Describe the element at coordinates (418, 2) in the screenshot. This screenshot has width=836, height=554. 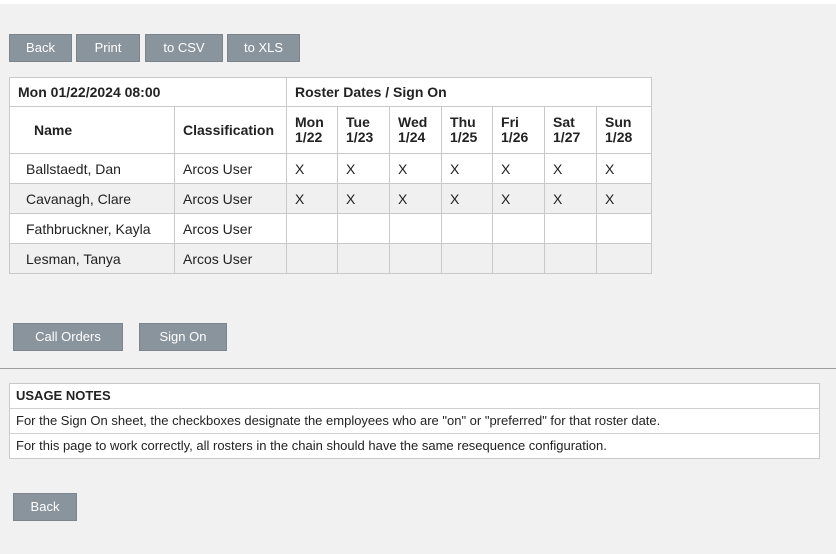
I see `top-strip` at that location.